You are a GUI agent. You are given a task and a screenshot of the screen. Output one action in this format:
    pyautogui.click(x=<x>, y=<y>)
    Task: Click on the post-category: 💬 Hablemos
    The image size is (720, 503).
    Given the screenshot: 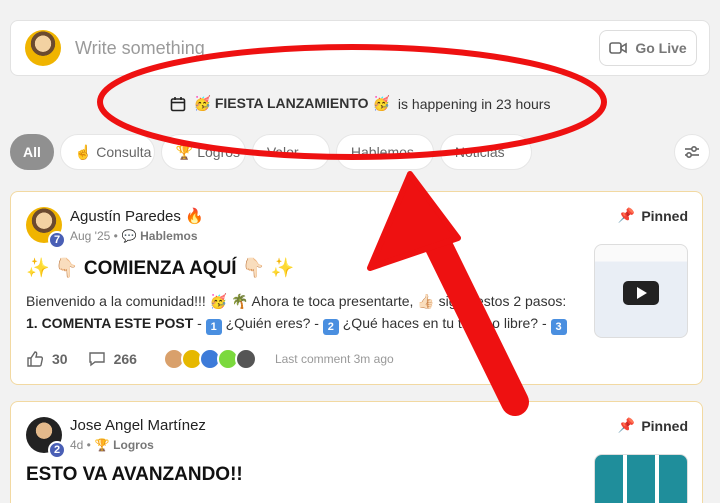 What is the action you would take?
    pyautogui.click(x=160, y=236)
    